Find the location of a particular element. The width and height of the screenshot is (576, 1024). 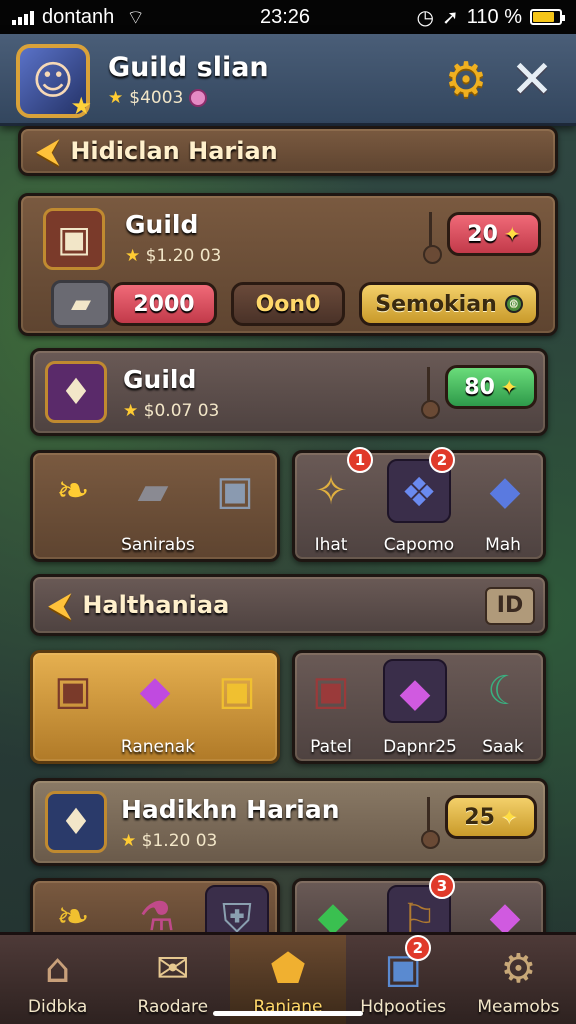

reward-button: 25 ✦ is located at coordinates (491, 817).